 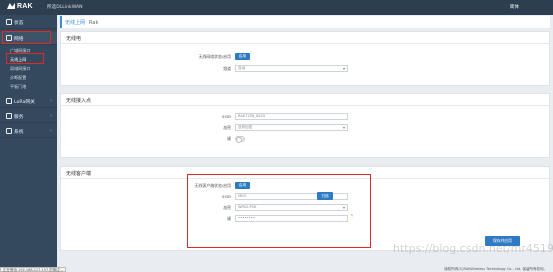 What do you see at coordinates (65, 7) in the screenshot?
I see `device-label: 所选DLLinkWAN` at bounding box center [65, 7].